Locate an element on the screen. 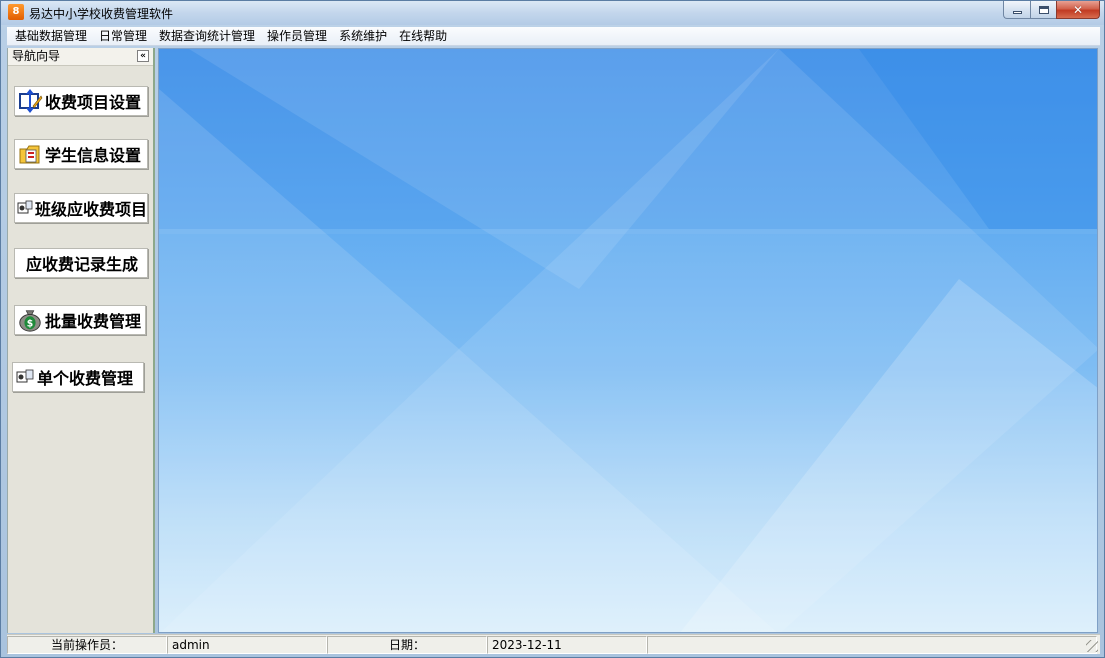 The image size is (1105, 658). close-button: ✕ is located at coordinates (1078, 10).